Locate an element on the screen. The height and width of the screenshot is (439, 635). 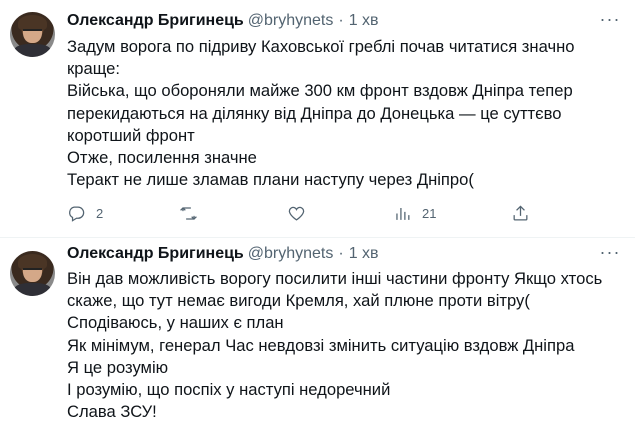
retweet-button is located at coordinates (193, 213).